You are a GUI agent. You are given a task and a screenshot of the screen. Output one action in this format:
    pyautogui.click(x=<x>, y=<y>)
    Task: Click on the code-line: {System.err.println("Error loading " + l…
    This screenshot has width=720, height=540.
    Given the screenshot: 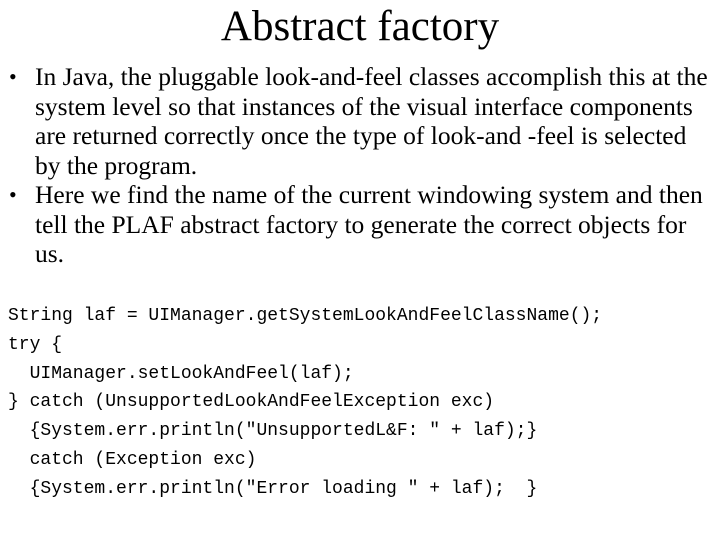 What is the action you would take?
    pyautogui.click(x=273, y=488)
    